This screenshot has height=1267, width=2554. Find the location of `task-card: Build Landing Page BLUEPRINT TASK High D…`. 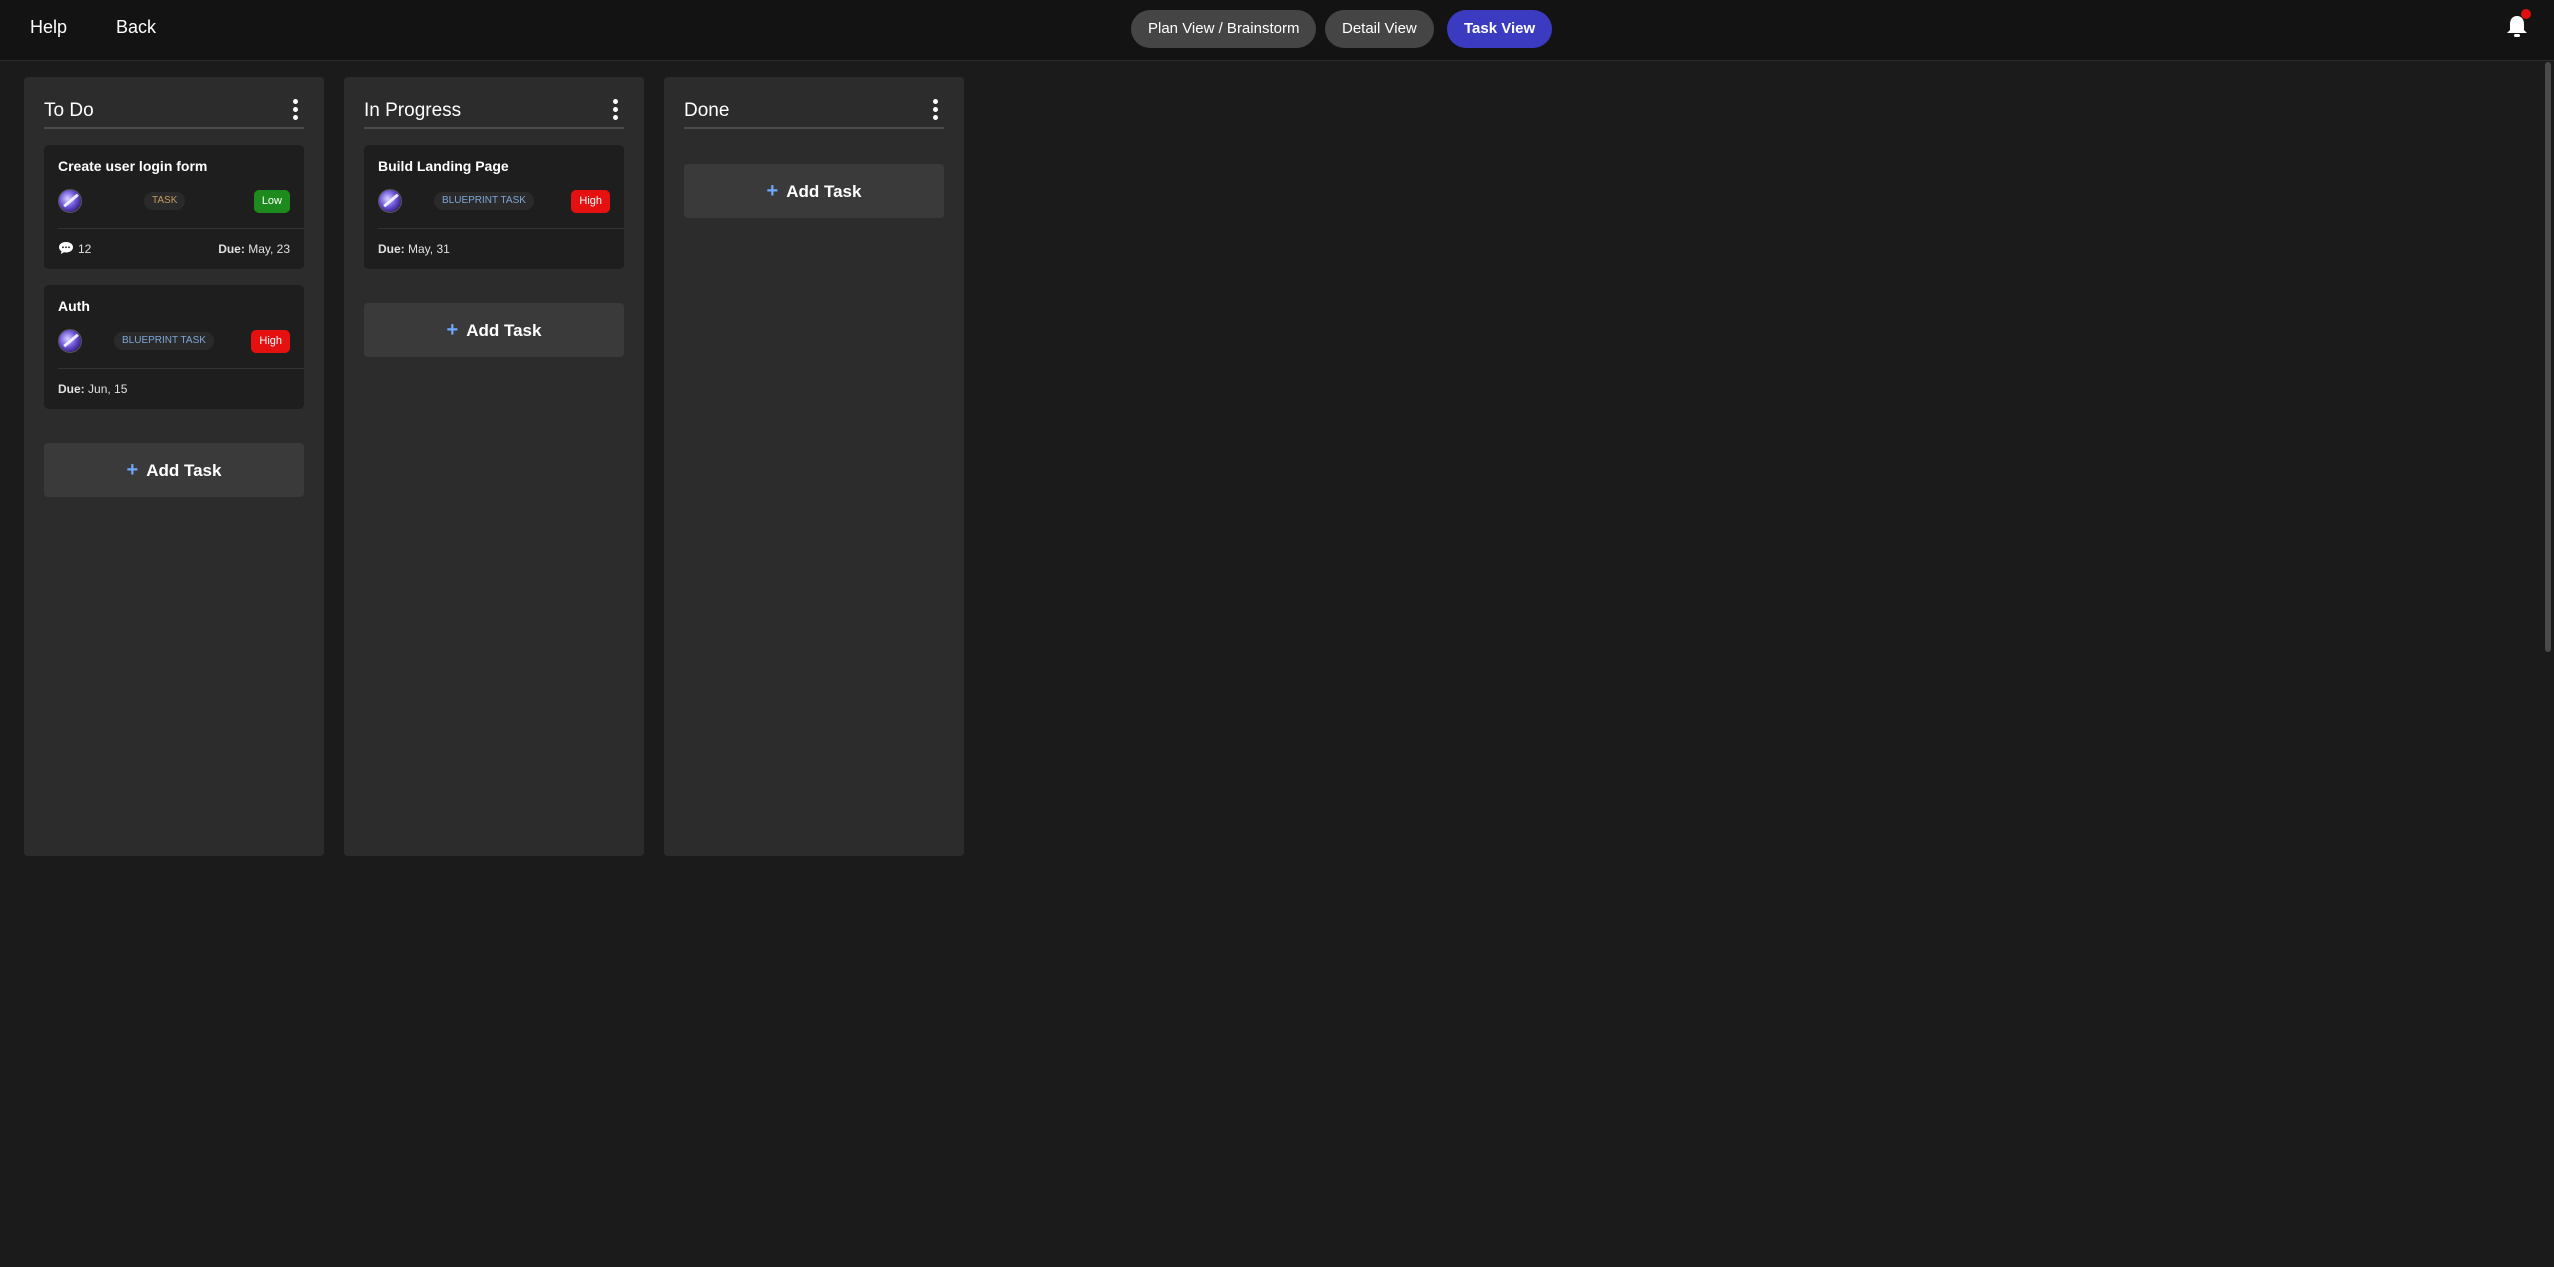

task-card: Build Landing Page BLUEPRINT TASK High D… is located at coordinates (494, 207).